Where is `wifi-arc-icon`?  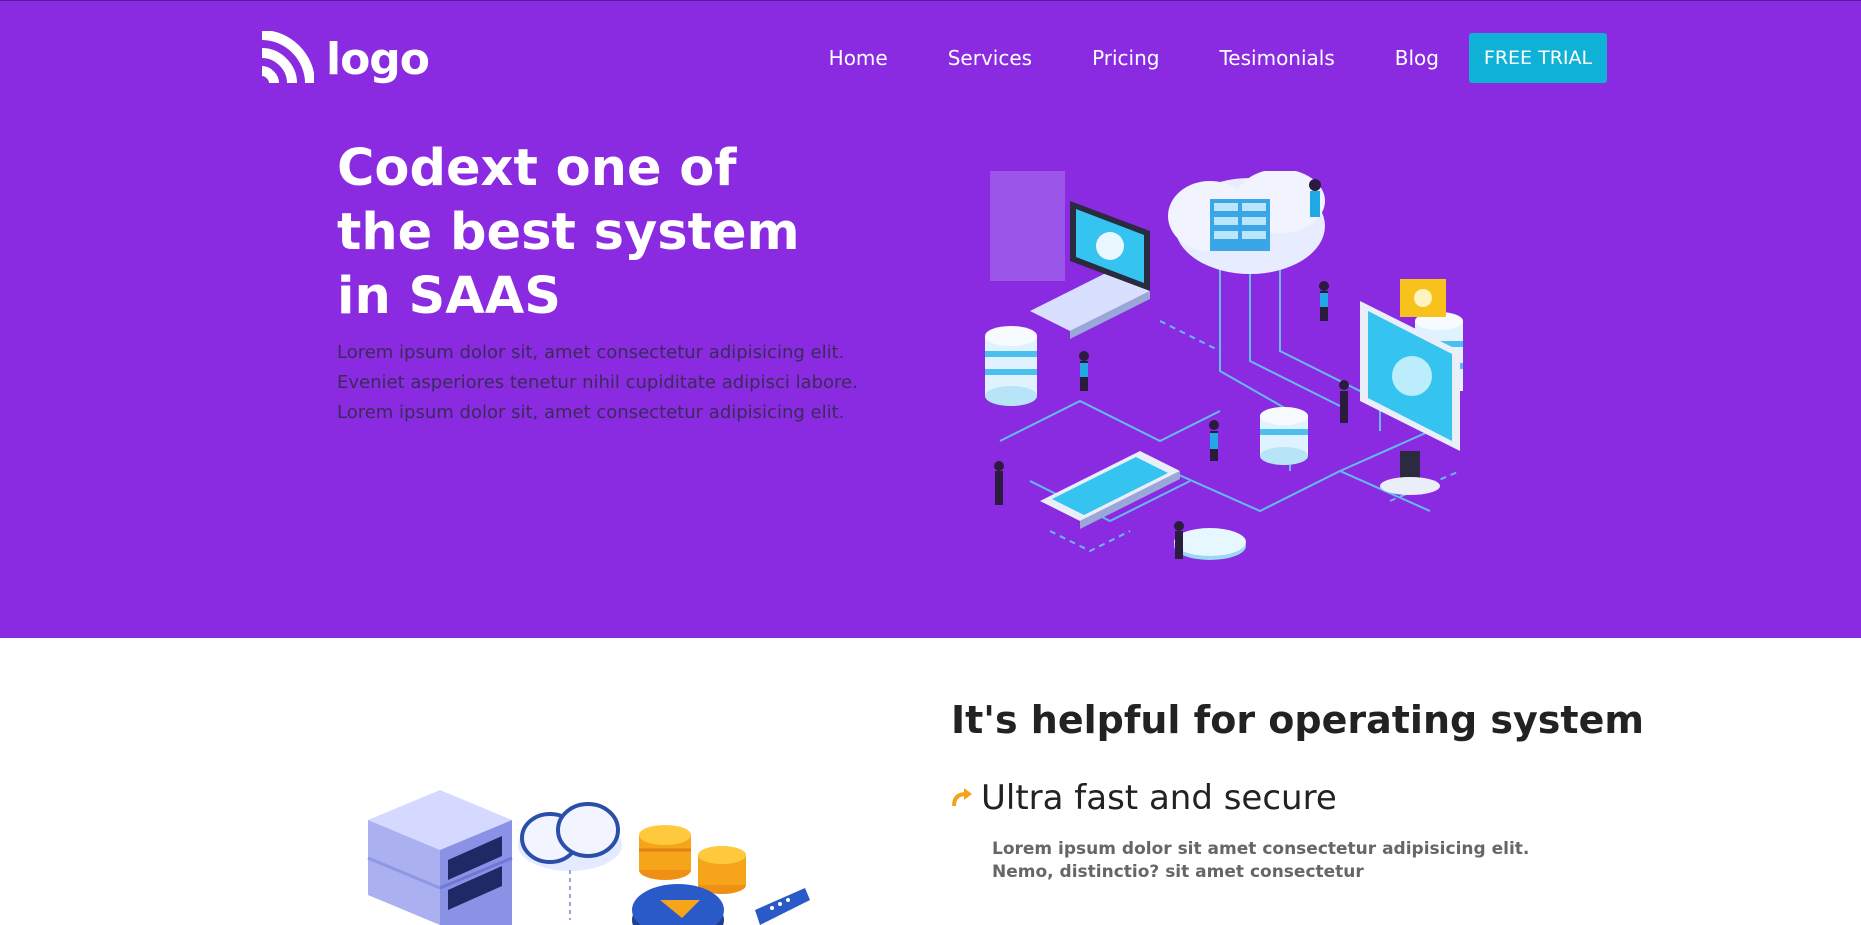 wifi-arc-icon is located at coordinates (287, 57).